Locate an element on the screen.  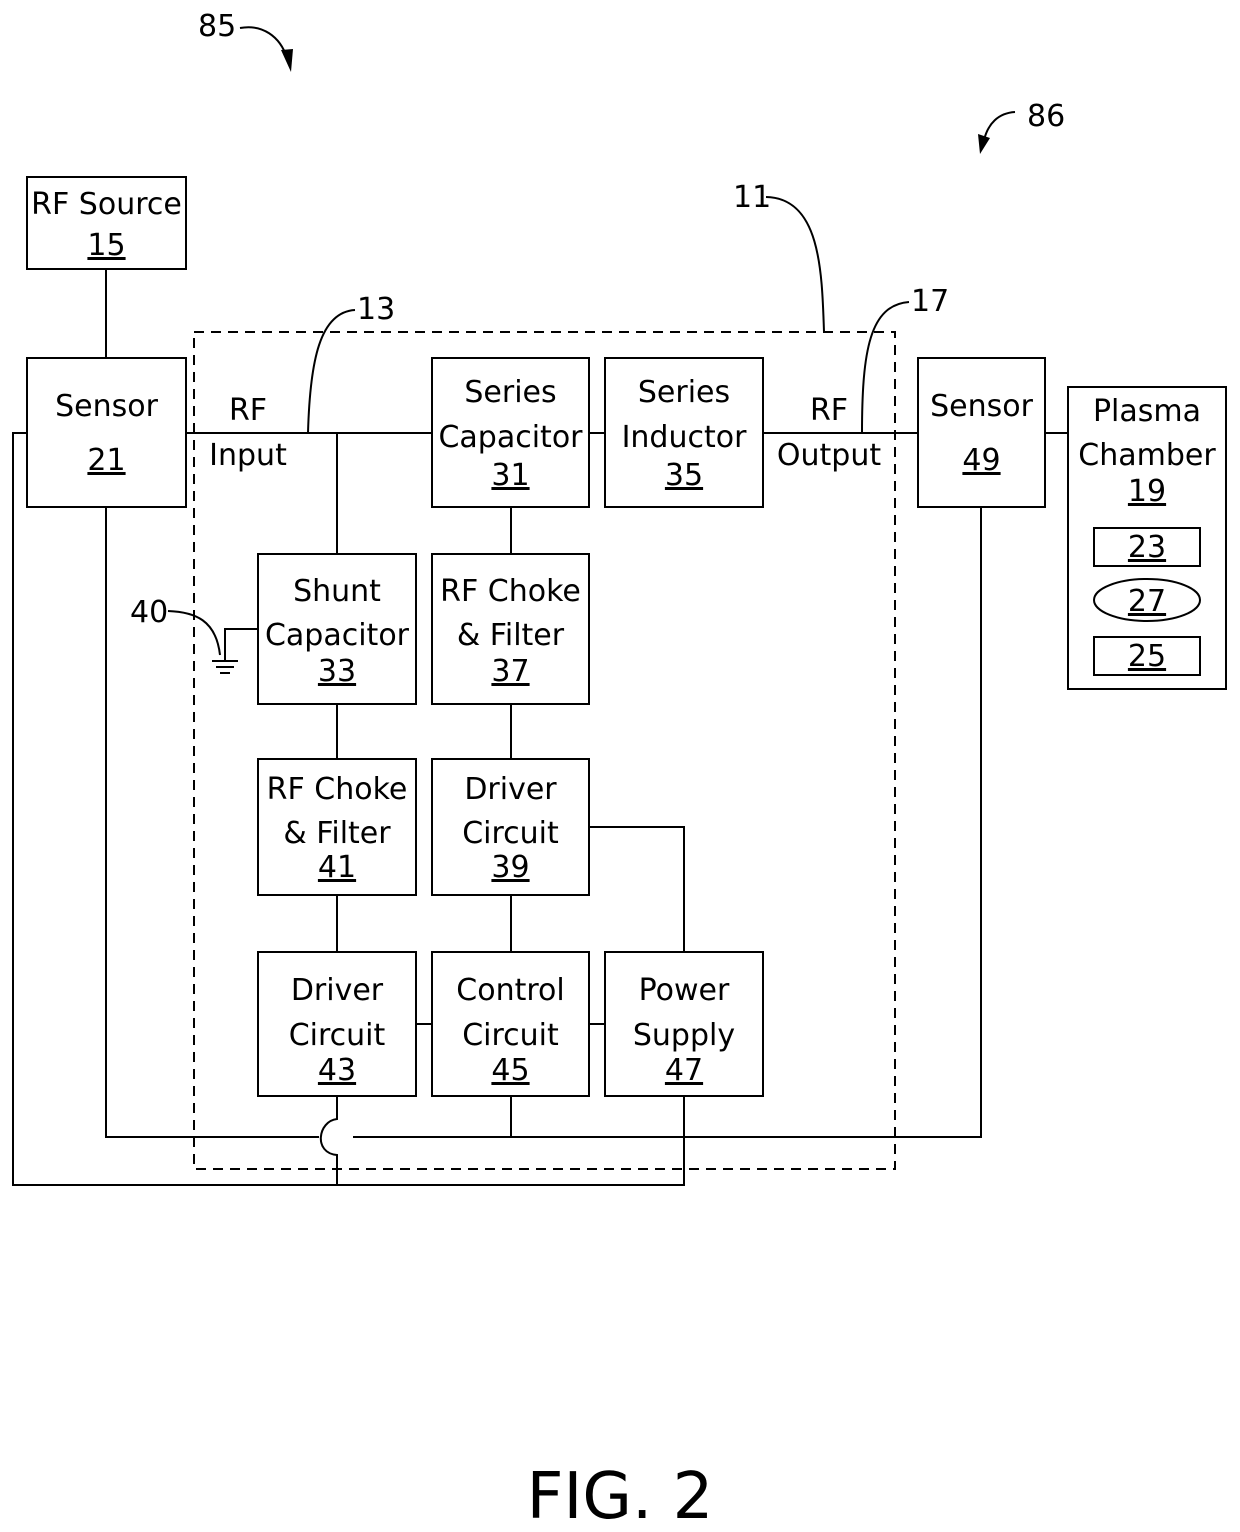
block-control-45-label: Circuit is located at coordinates (510, 1035).